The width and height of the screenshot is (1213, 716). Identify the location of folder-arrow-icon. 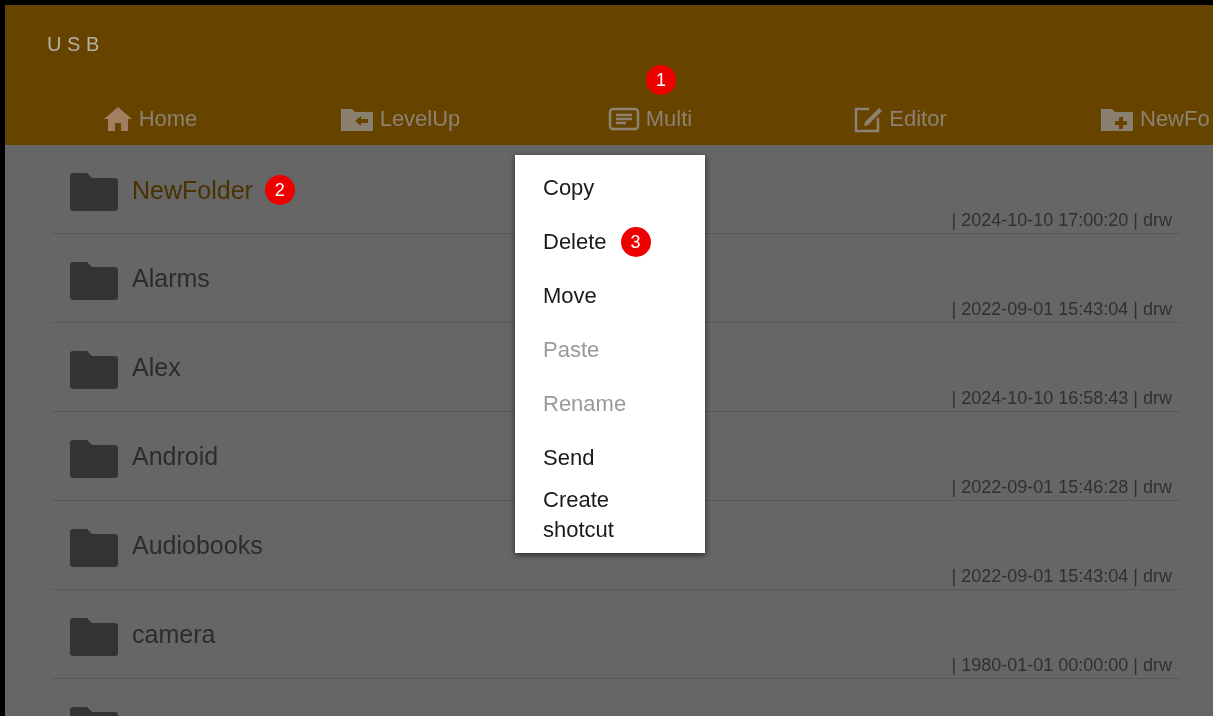
(356, 119).